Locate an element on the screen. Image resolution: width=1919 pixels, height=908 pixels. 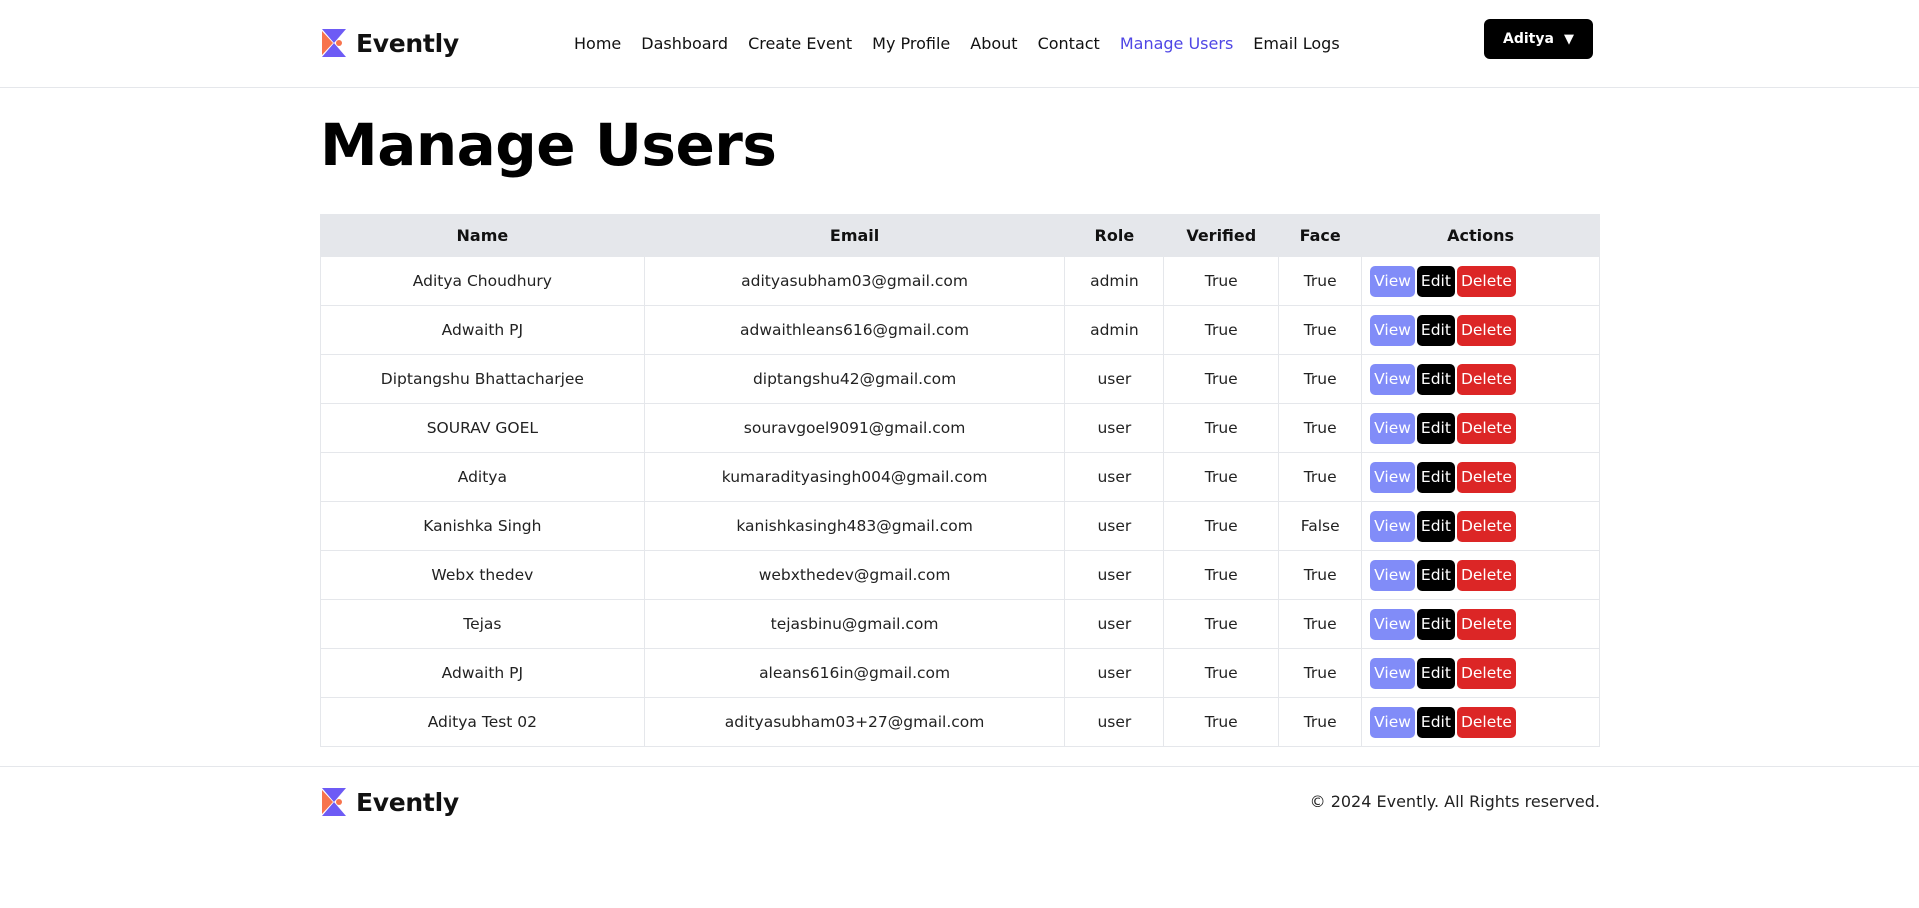
column-header-role: Role is located at coordinates (1114, 235).